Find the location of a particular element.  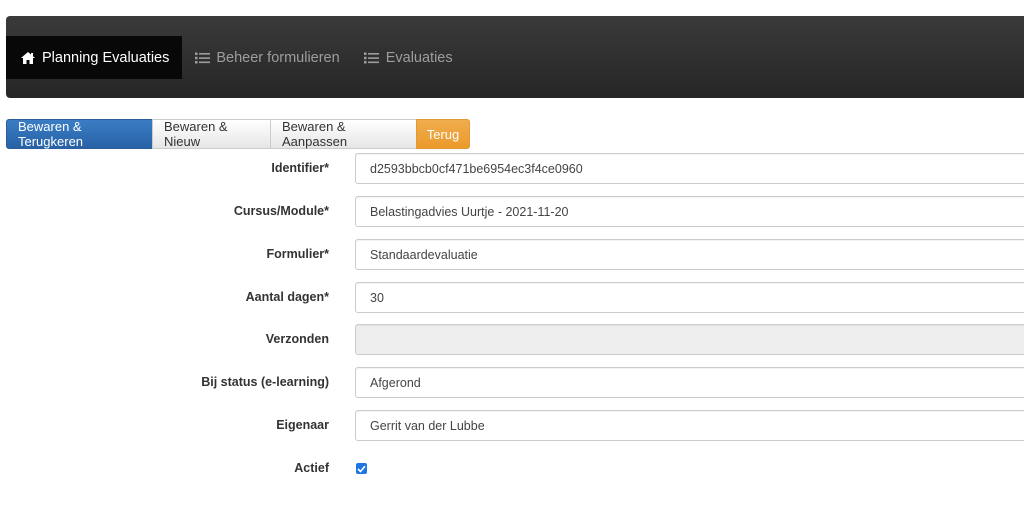

owner-select: Gerrit van der Lubbe is located at coordinates (689, 425).